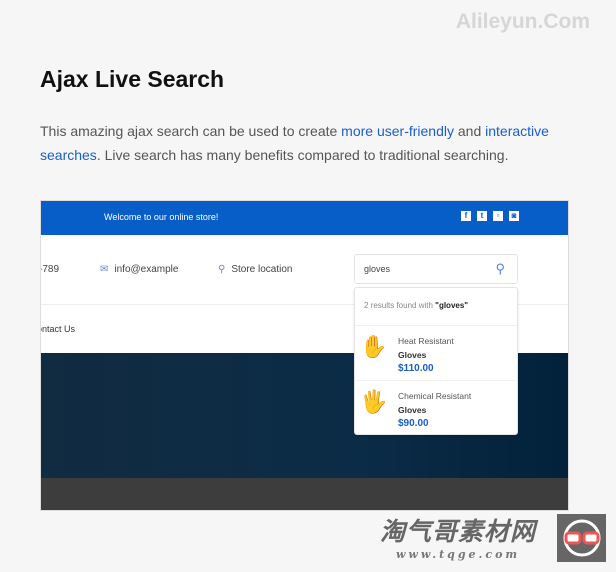  I want to click on top-bar: Welcome to our online store! f t ▫ ◙, so click(304, 218).